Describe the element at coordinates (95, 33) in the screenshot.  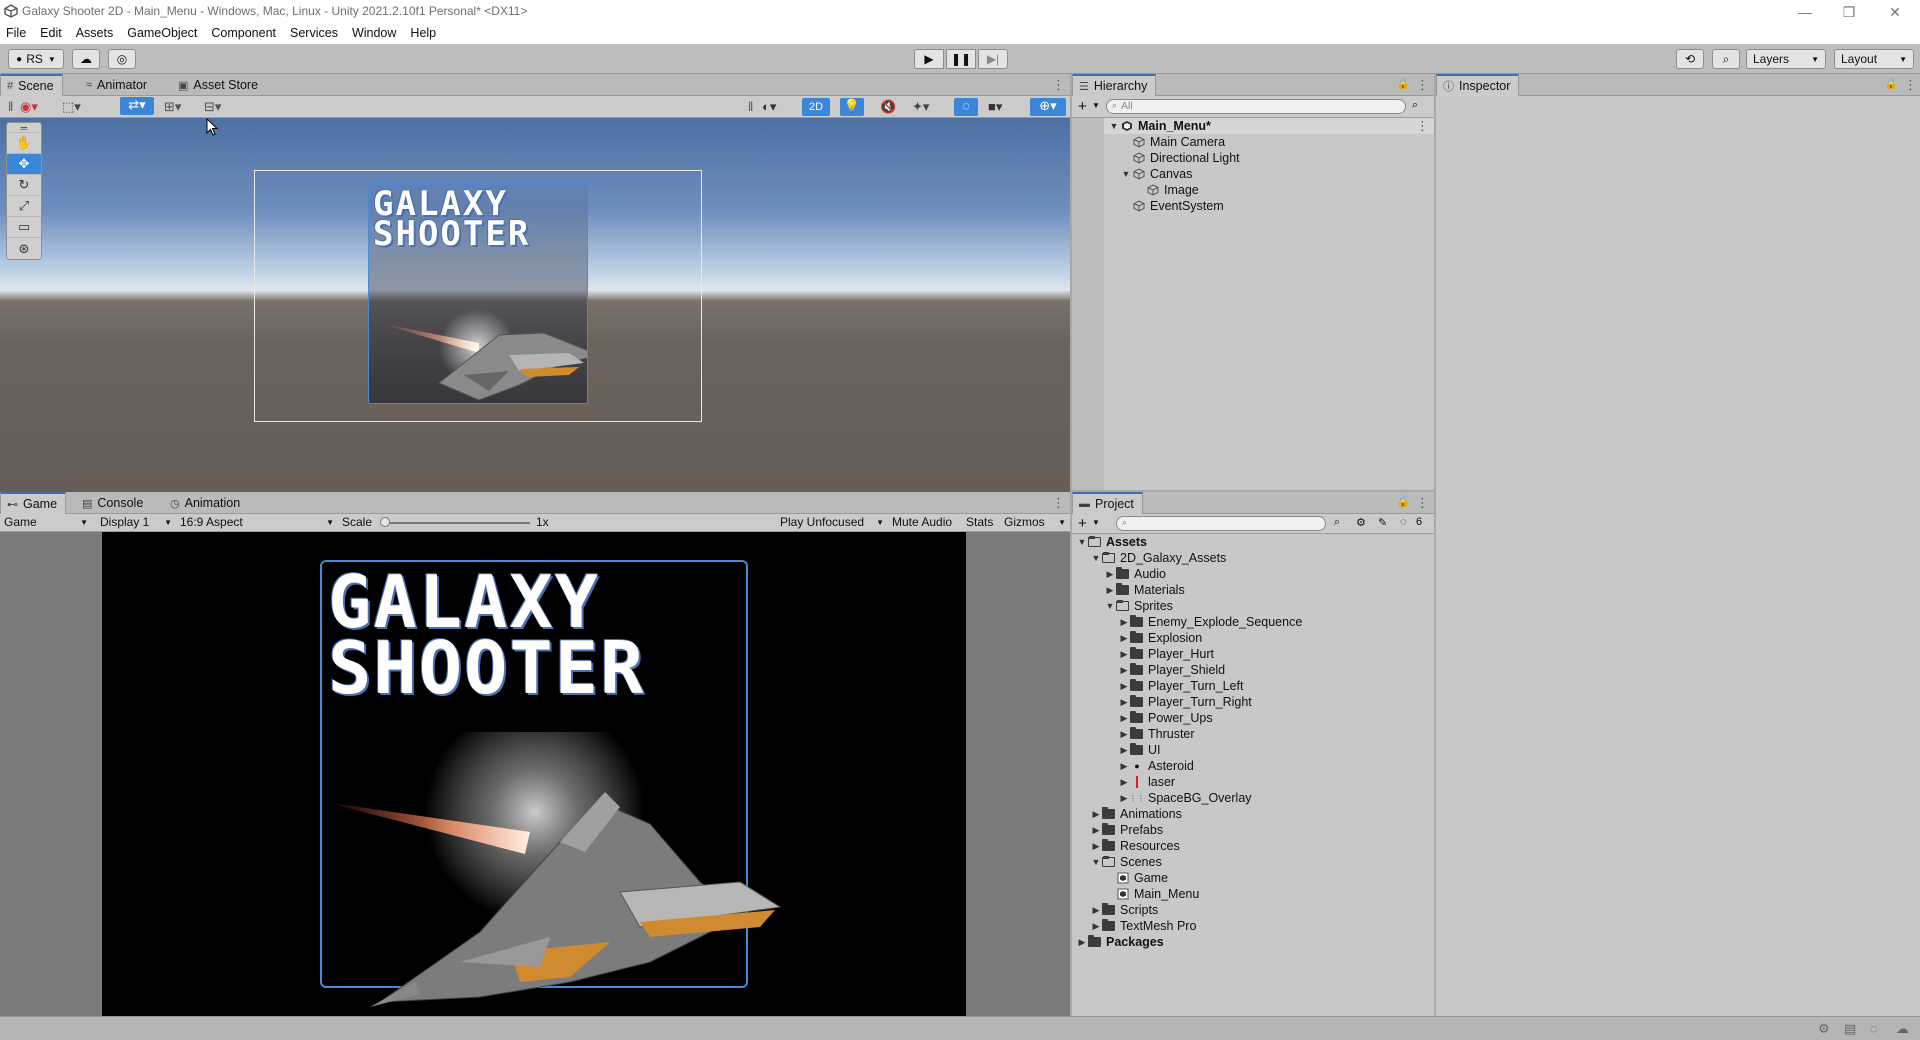
I see `menu-assets: Assets` at that location.